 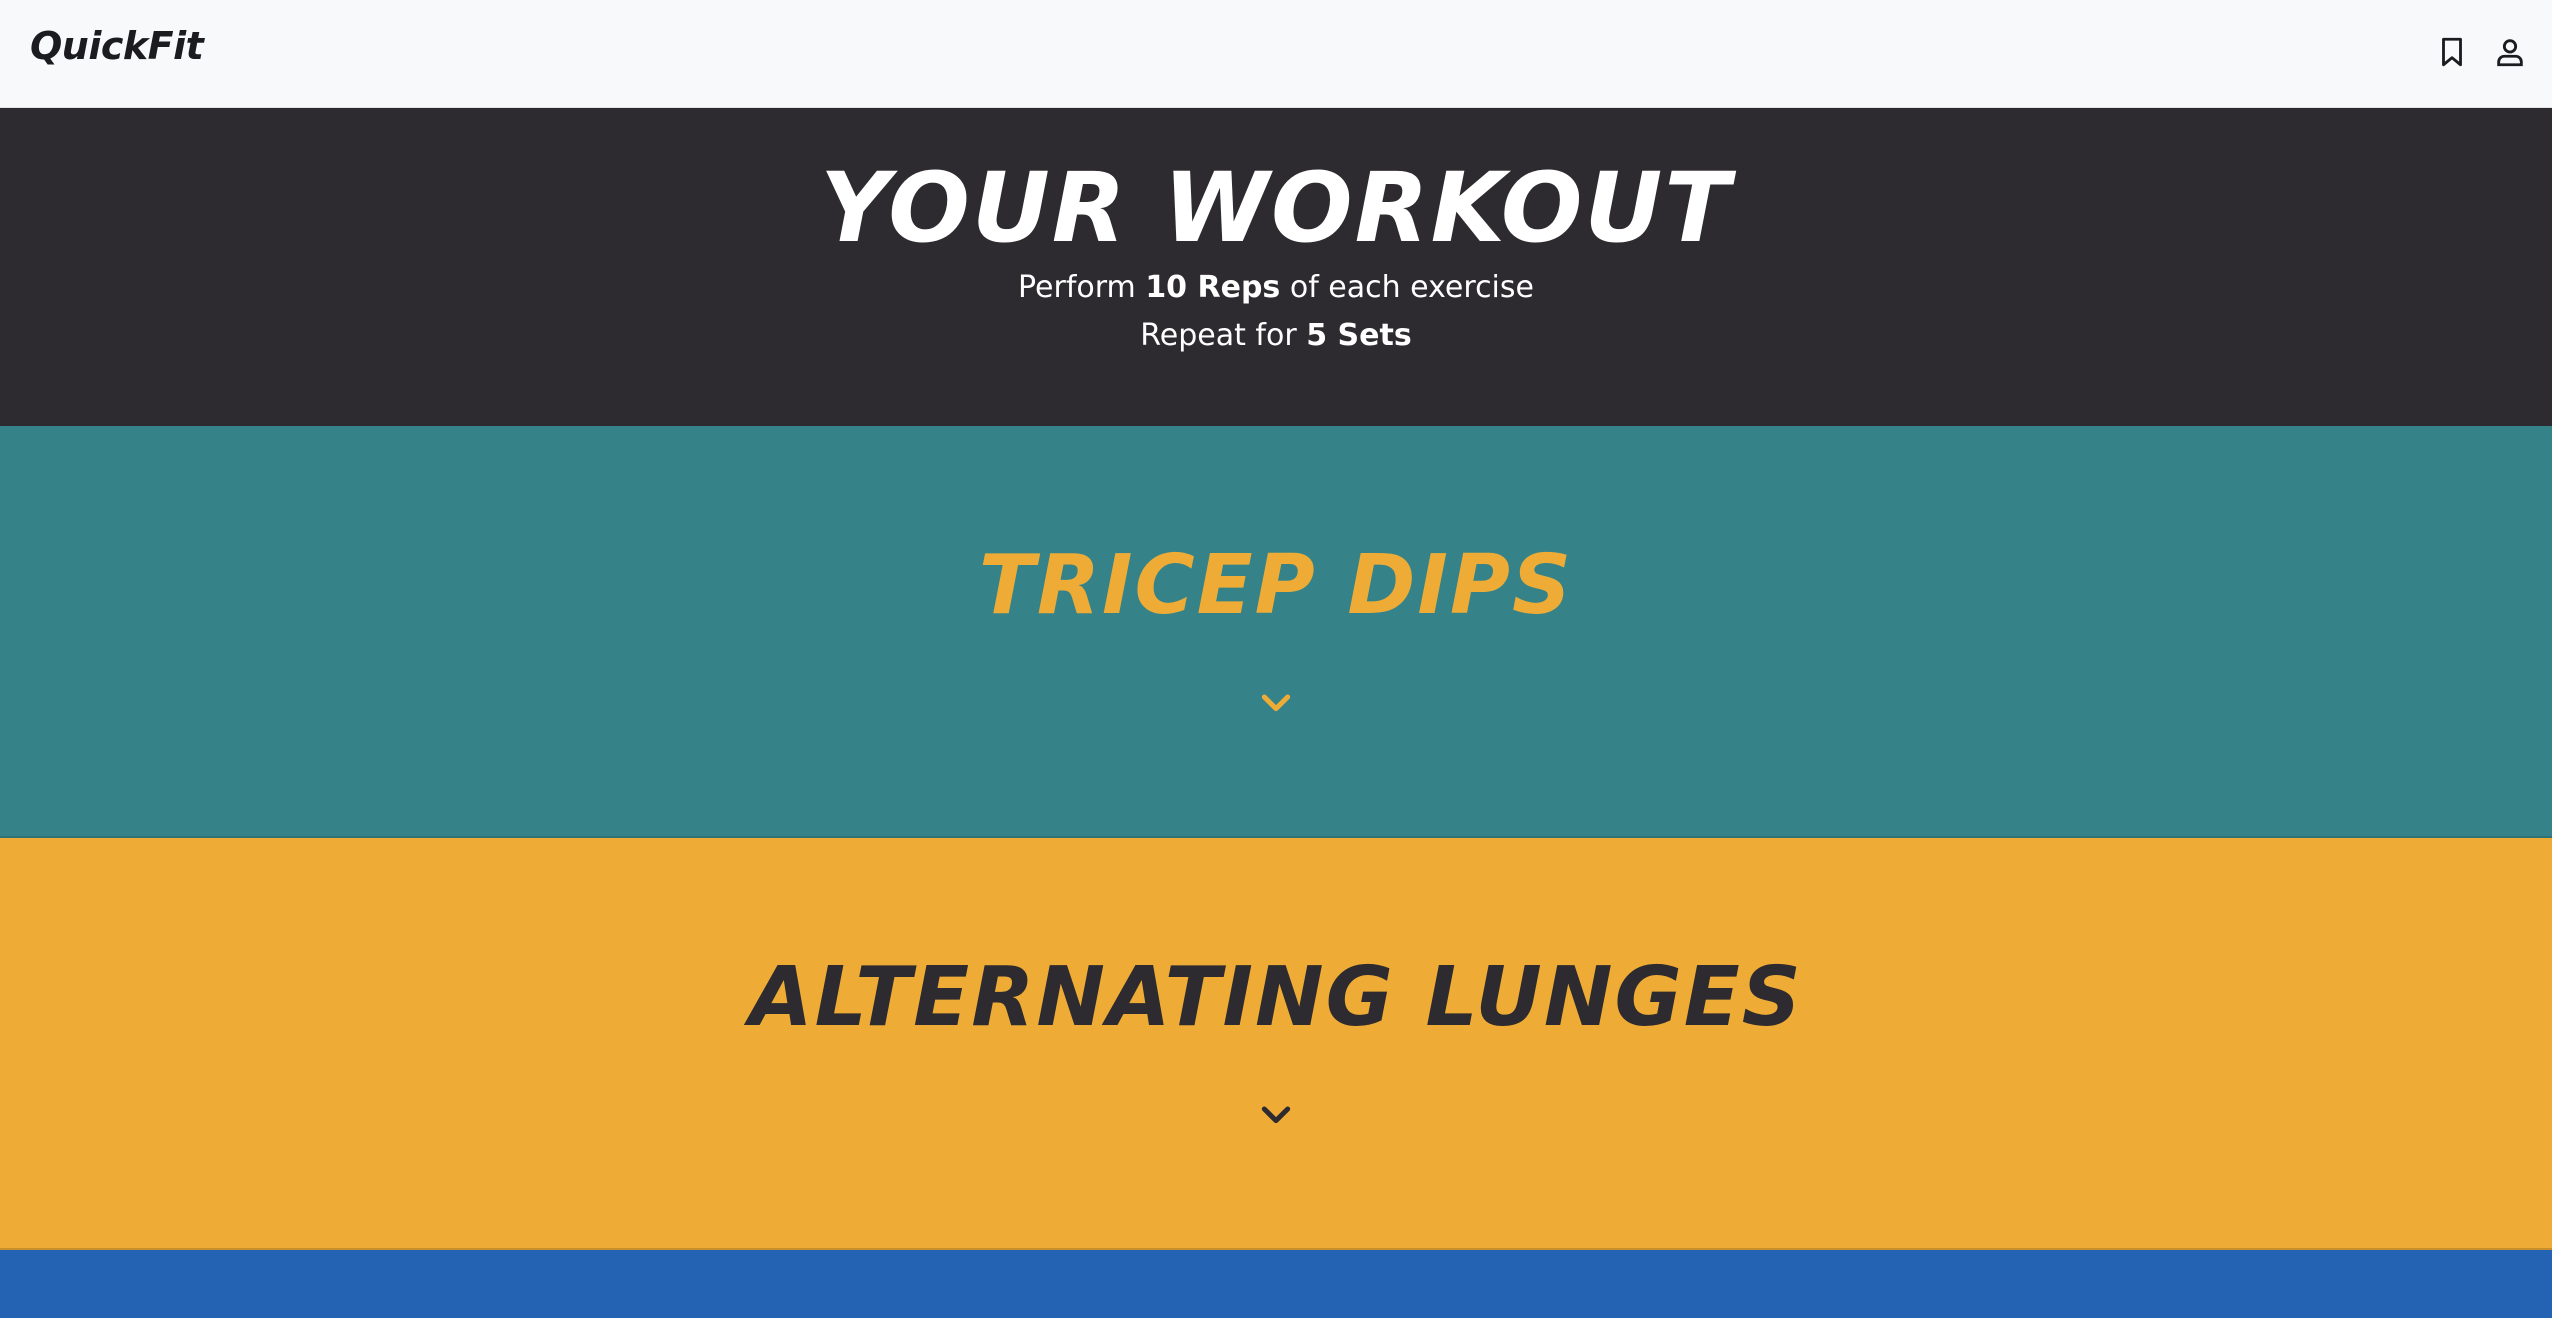 I want to click on sets-prefix: Repeat for, so click(x=1223, y=335).